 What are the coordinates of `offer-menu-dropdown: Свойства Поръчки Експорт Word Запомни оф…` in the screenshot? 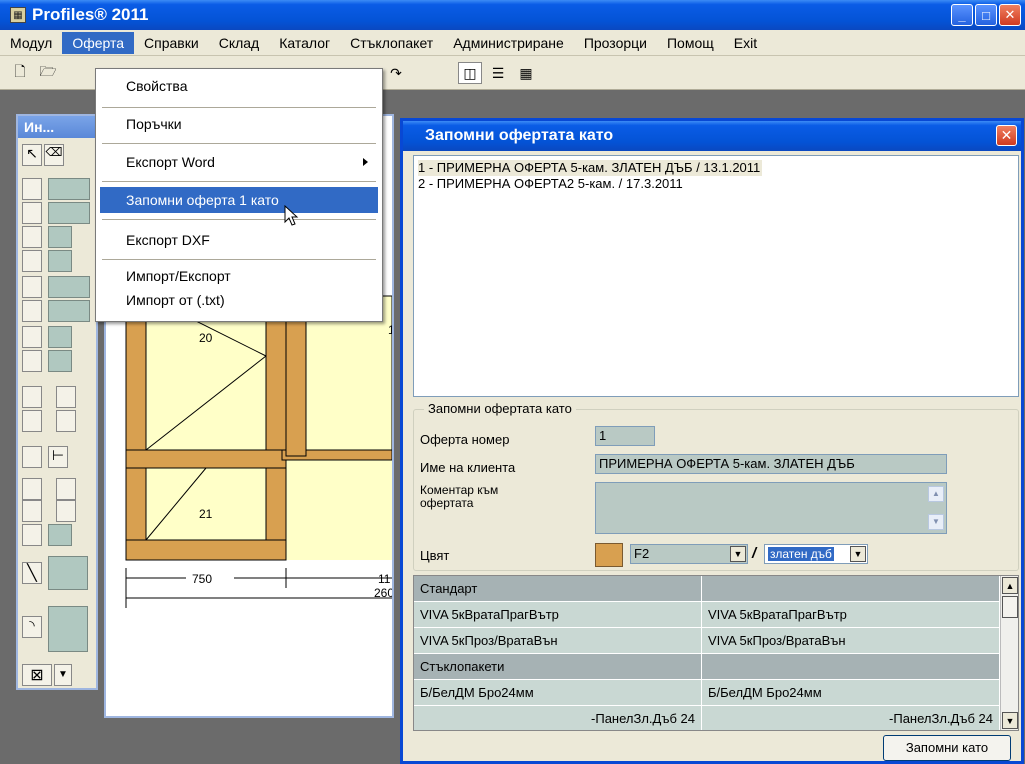 It's located at (239, 195).